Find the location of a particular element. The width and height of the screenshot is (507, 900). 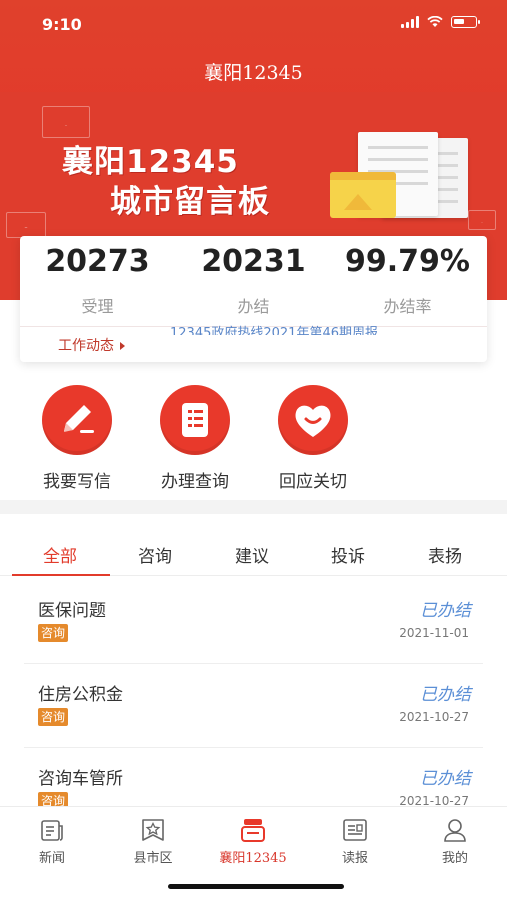

item-title: 咨询车管所 is located at coordinates (80, 779).